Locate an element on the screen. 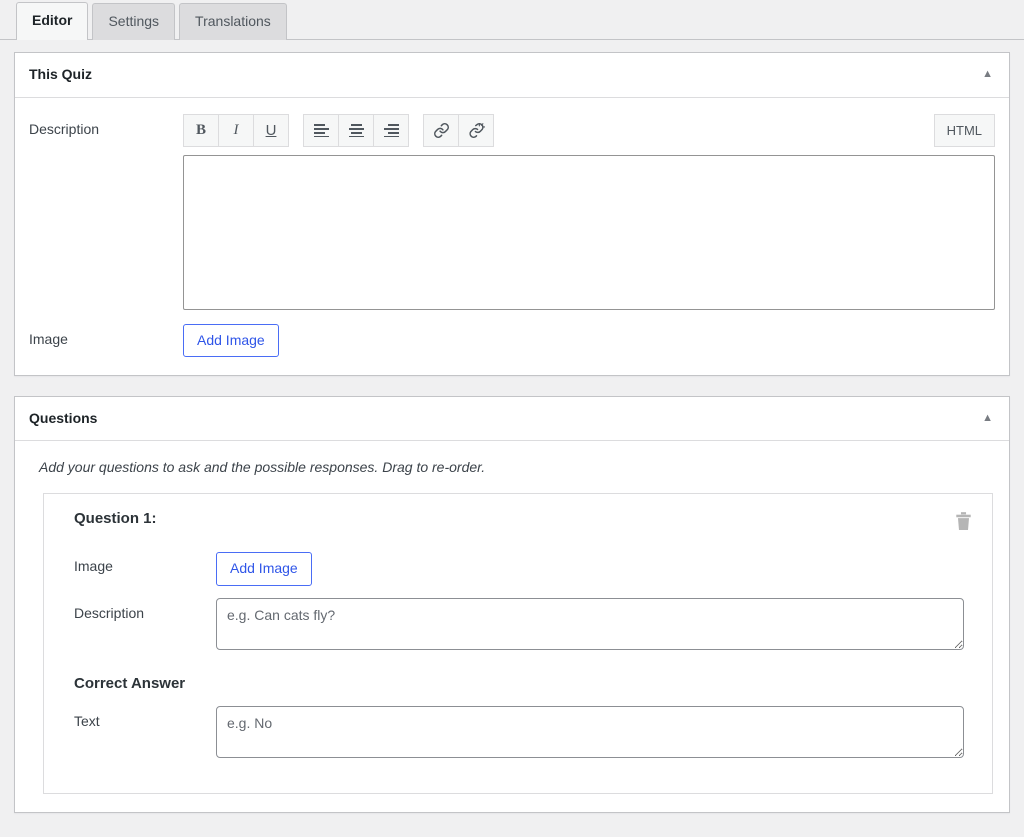 Image resolution: width=1024 pixels, height=837 pixels. unlink-icon is located at coordinates (476, 130).